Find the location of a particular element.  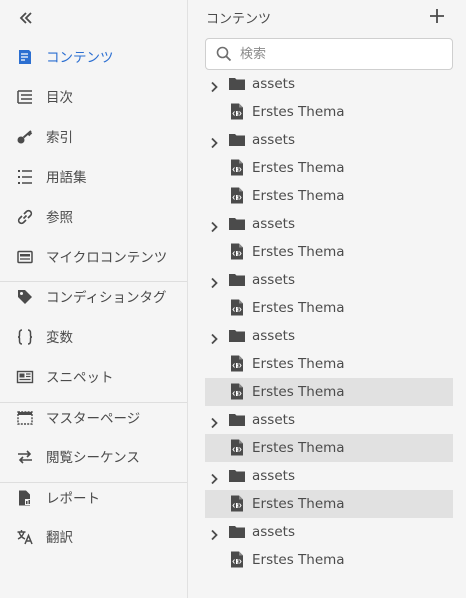

nav-item-references: 参照 is located at coordinates (93, 218).